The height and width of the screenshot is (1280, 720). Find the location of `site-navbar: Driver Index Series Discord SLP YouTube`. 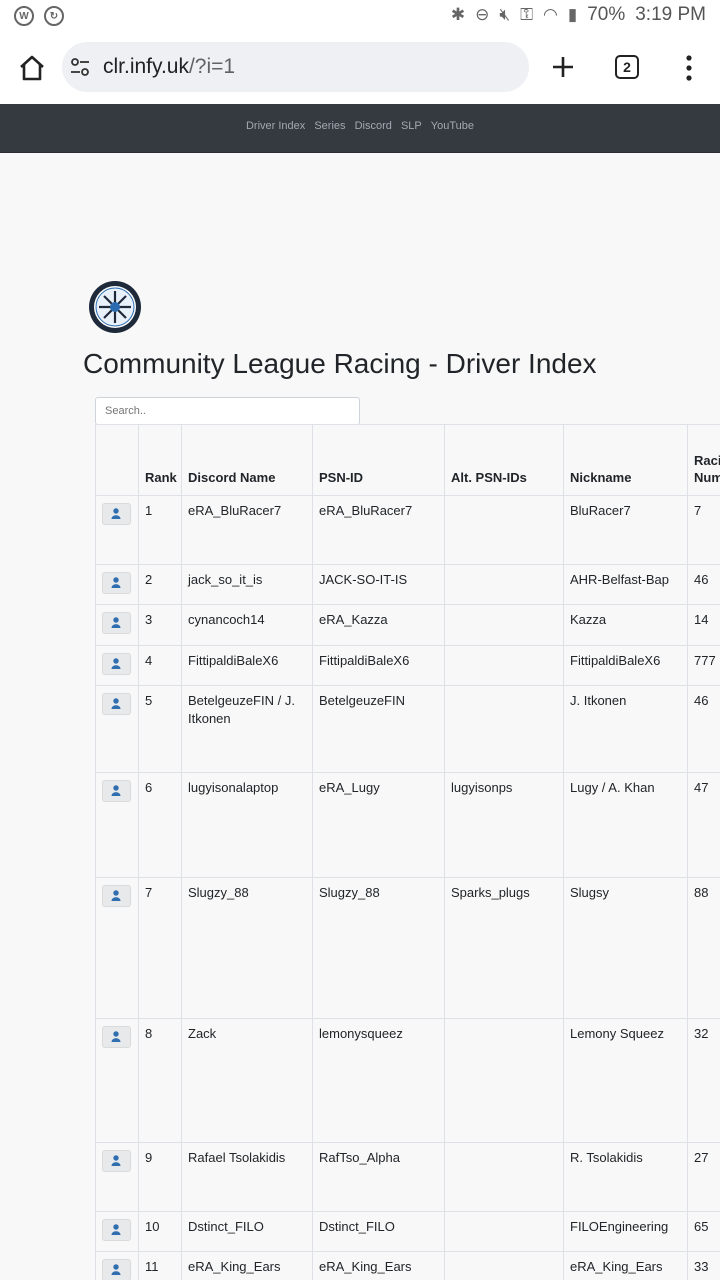

site-navbar: Driver Index Series Discord SLP YouTube is located at coordinates (360, 128).